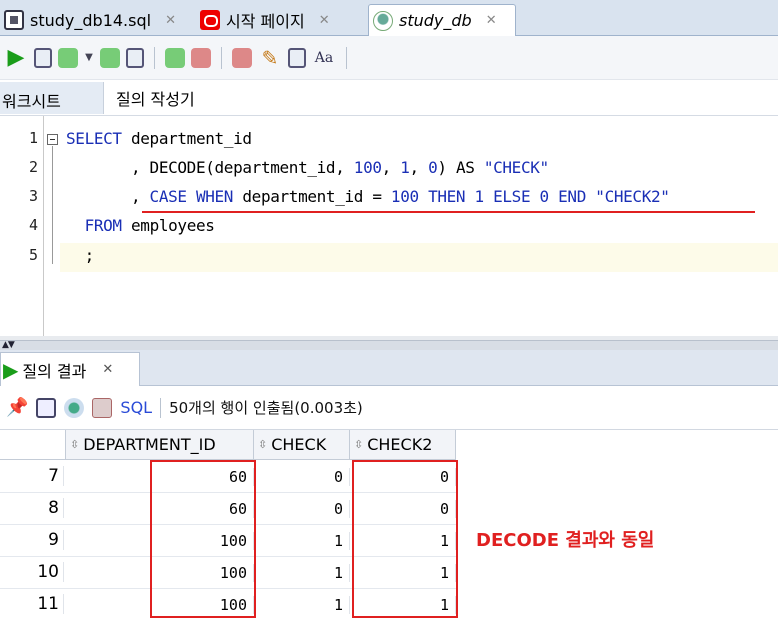  I want to click on play-icon: ▶, so click(11, 369).